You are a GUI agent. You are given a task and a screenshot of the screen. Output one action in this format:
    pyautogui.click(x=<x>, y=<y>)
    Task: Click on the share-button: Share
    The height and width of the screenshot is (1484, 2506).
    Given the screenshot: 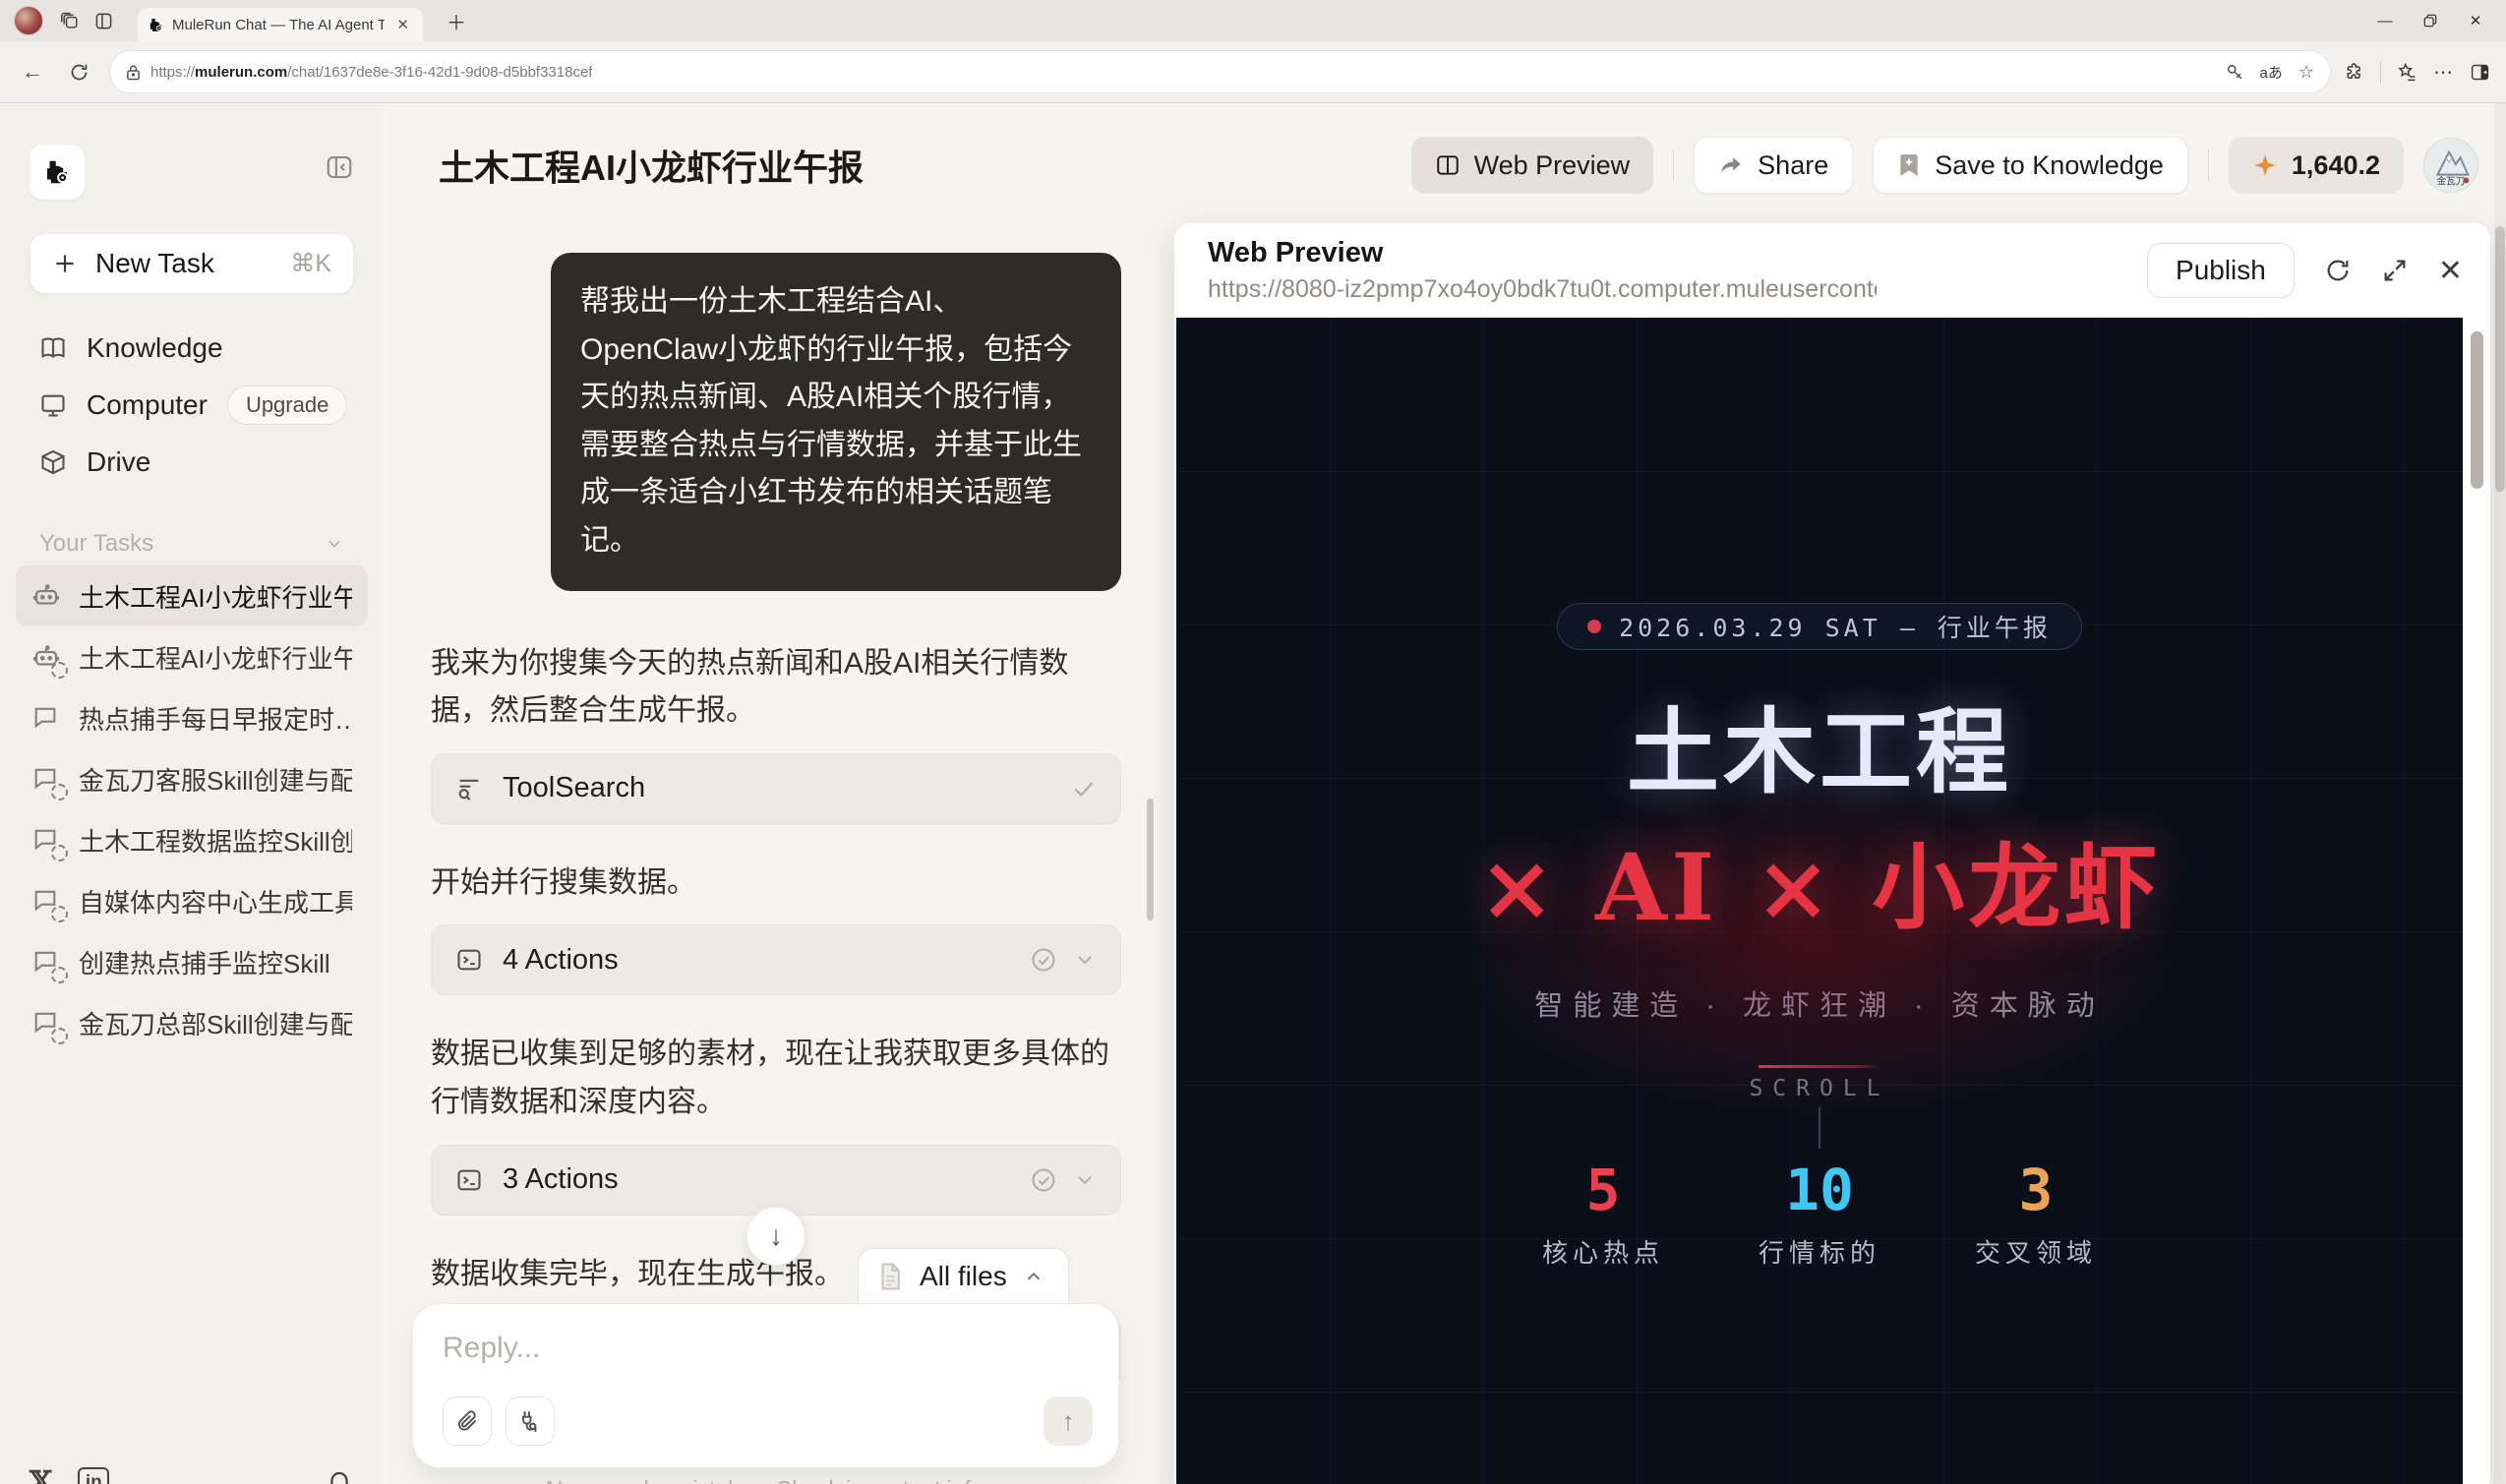 What is the action you would take?
    pyautogui.click(x=1774, y=165)
    